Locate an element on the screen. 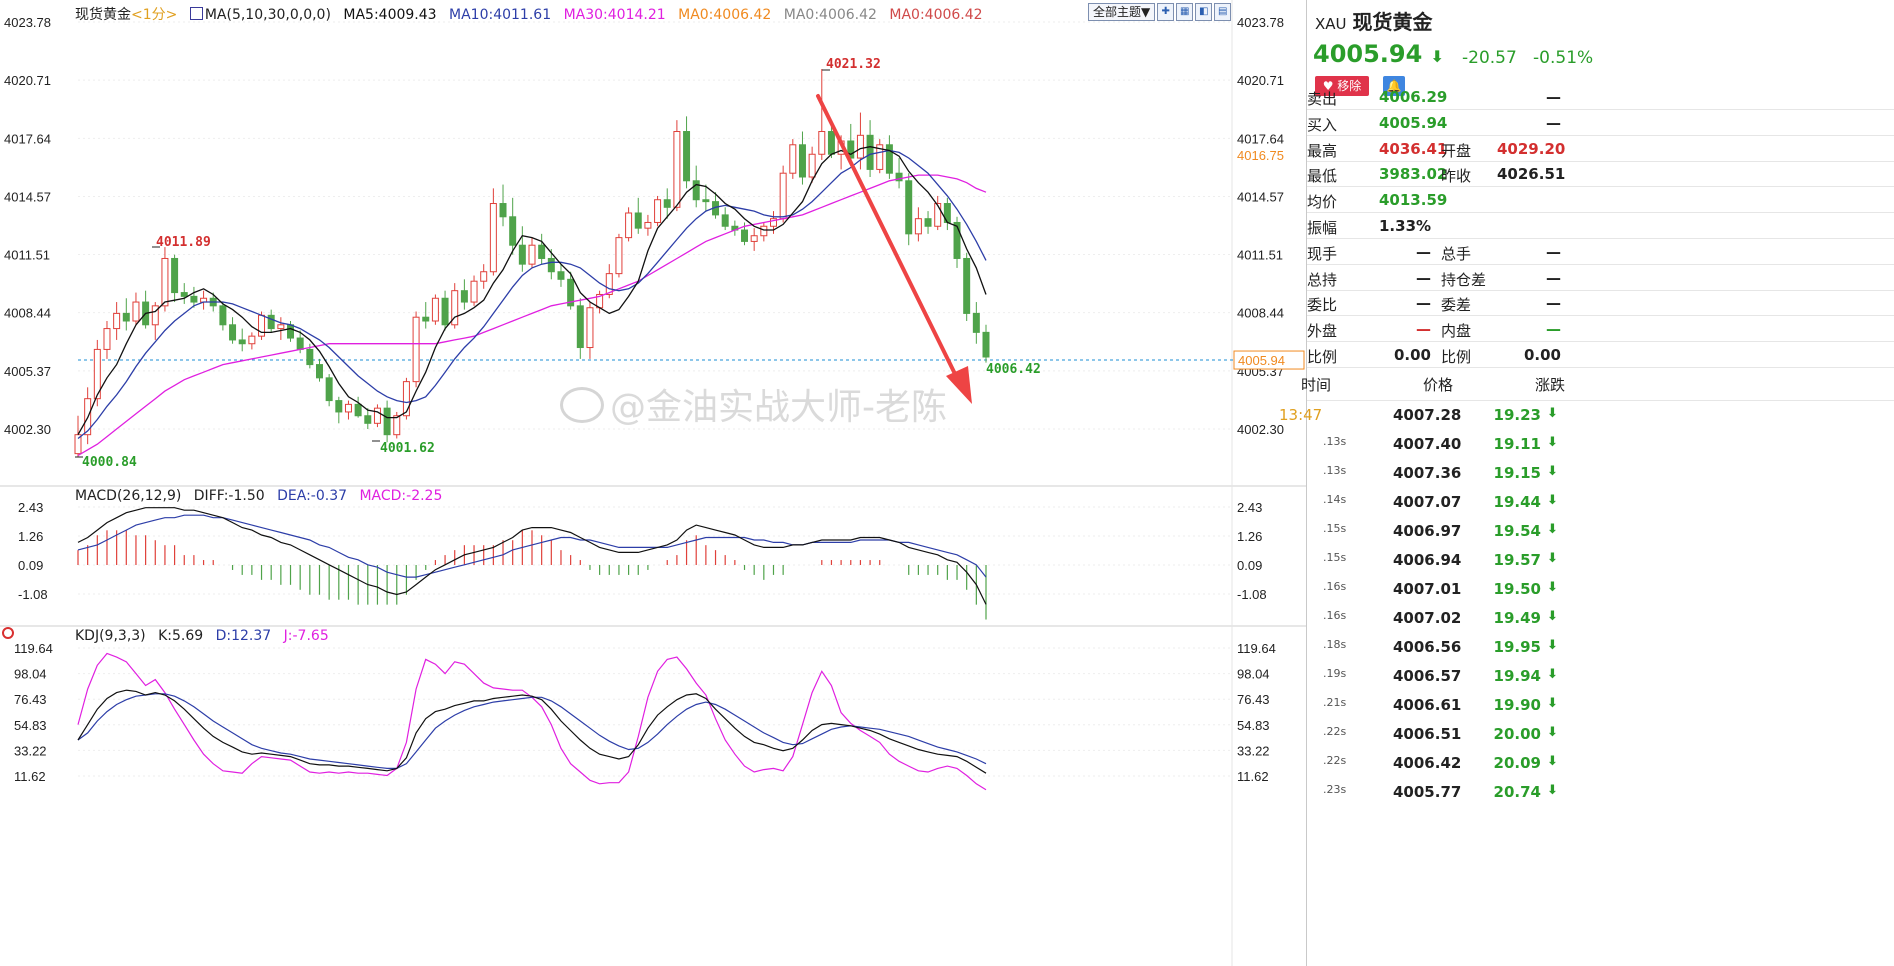  macd-tick-label-left: -1.08 is located at coordinates (33, 594).